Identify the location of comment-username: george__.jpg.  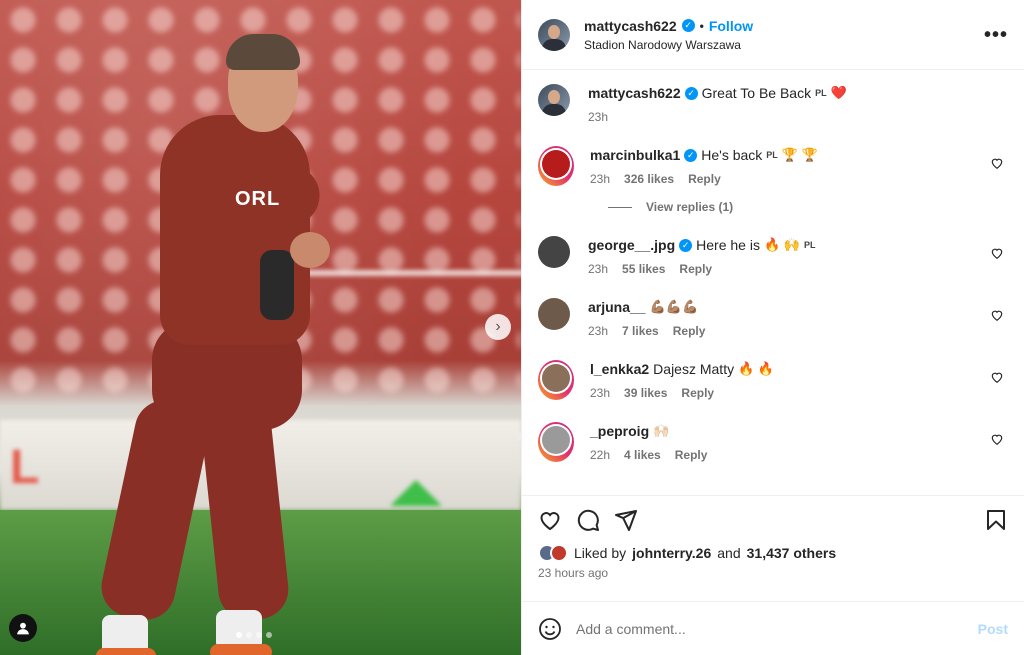
(631, 245).